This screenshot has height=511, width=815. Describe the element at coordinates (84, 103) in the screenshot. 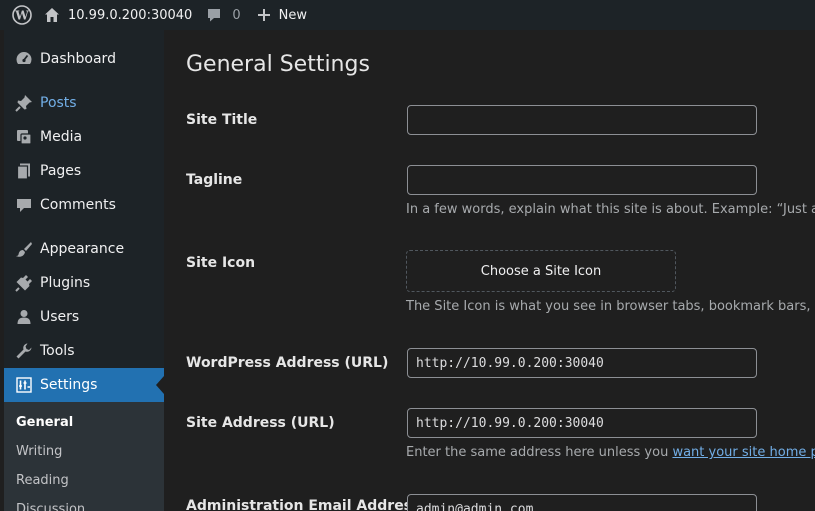

I see `sidebar-item-posts: Posts` at that location.